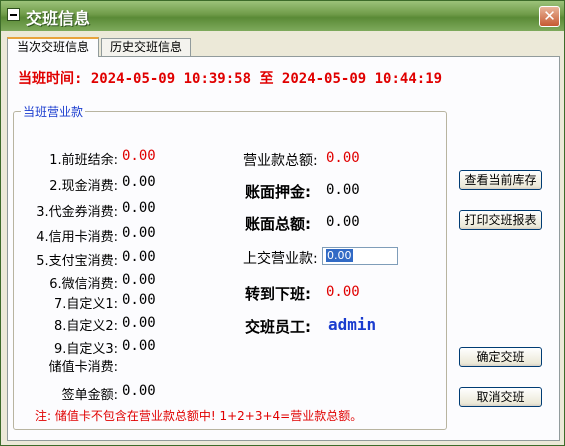 This screenshot has width=565, height=446. What do you see at coordinates (139, 300) in the screenshot?
I see `item-value-custom1: 0.00` at bounding box center [139, 300].